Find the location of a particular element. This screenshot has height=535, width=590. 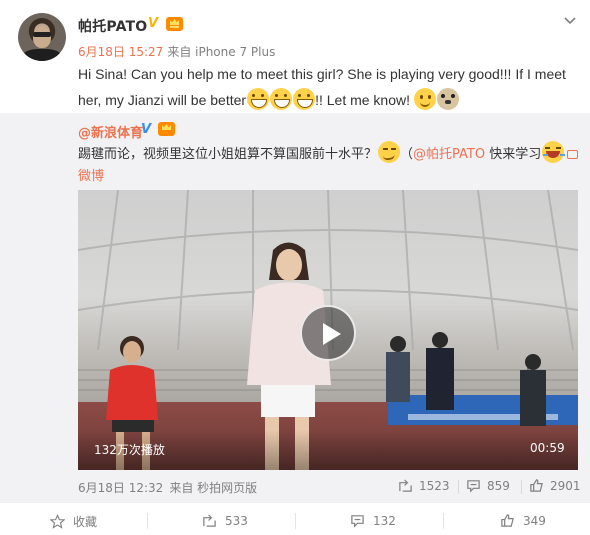

doge-emoji-icon is located at coordinates (448, 99).